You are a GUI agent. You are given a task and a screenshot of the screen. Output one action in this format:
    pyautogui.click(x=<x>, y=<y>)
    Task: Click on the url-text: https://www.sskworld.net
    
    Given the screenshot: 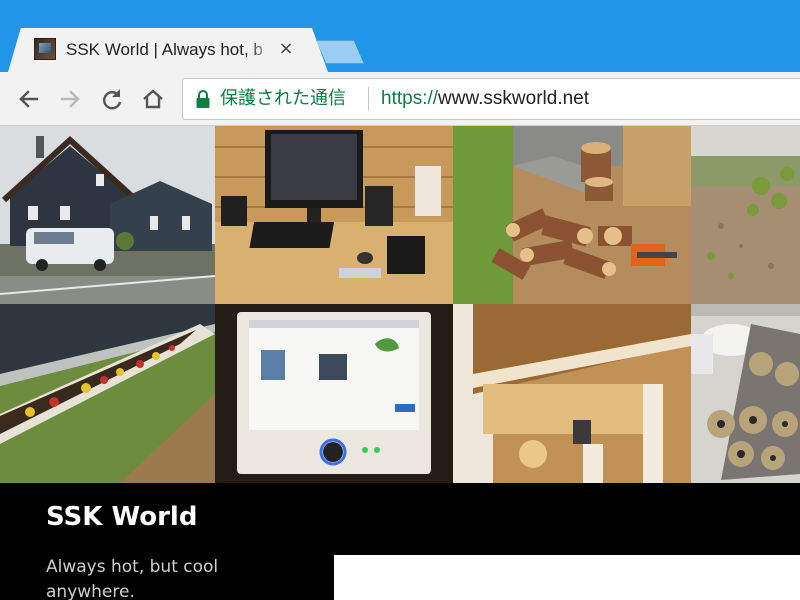 What is the action you would take?
    pyautogui.click(x=485, y=99)
    